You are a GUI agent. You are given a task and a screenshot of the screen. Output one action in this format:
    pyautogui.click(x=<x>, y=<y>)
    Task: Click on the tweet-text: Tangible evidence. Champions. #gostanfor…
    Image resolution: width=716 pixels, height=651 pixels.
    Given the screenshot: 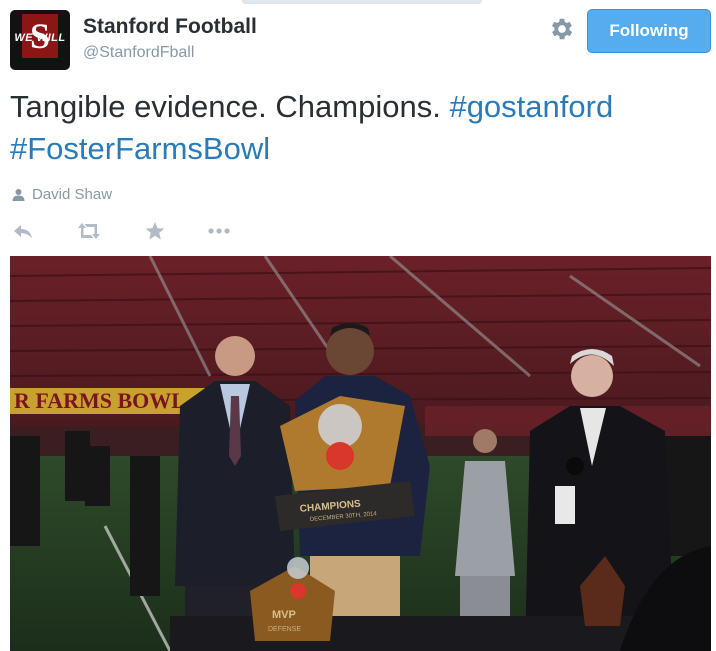 What is the action you would take?
    pyautogui.click(x=360, y=128)
    